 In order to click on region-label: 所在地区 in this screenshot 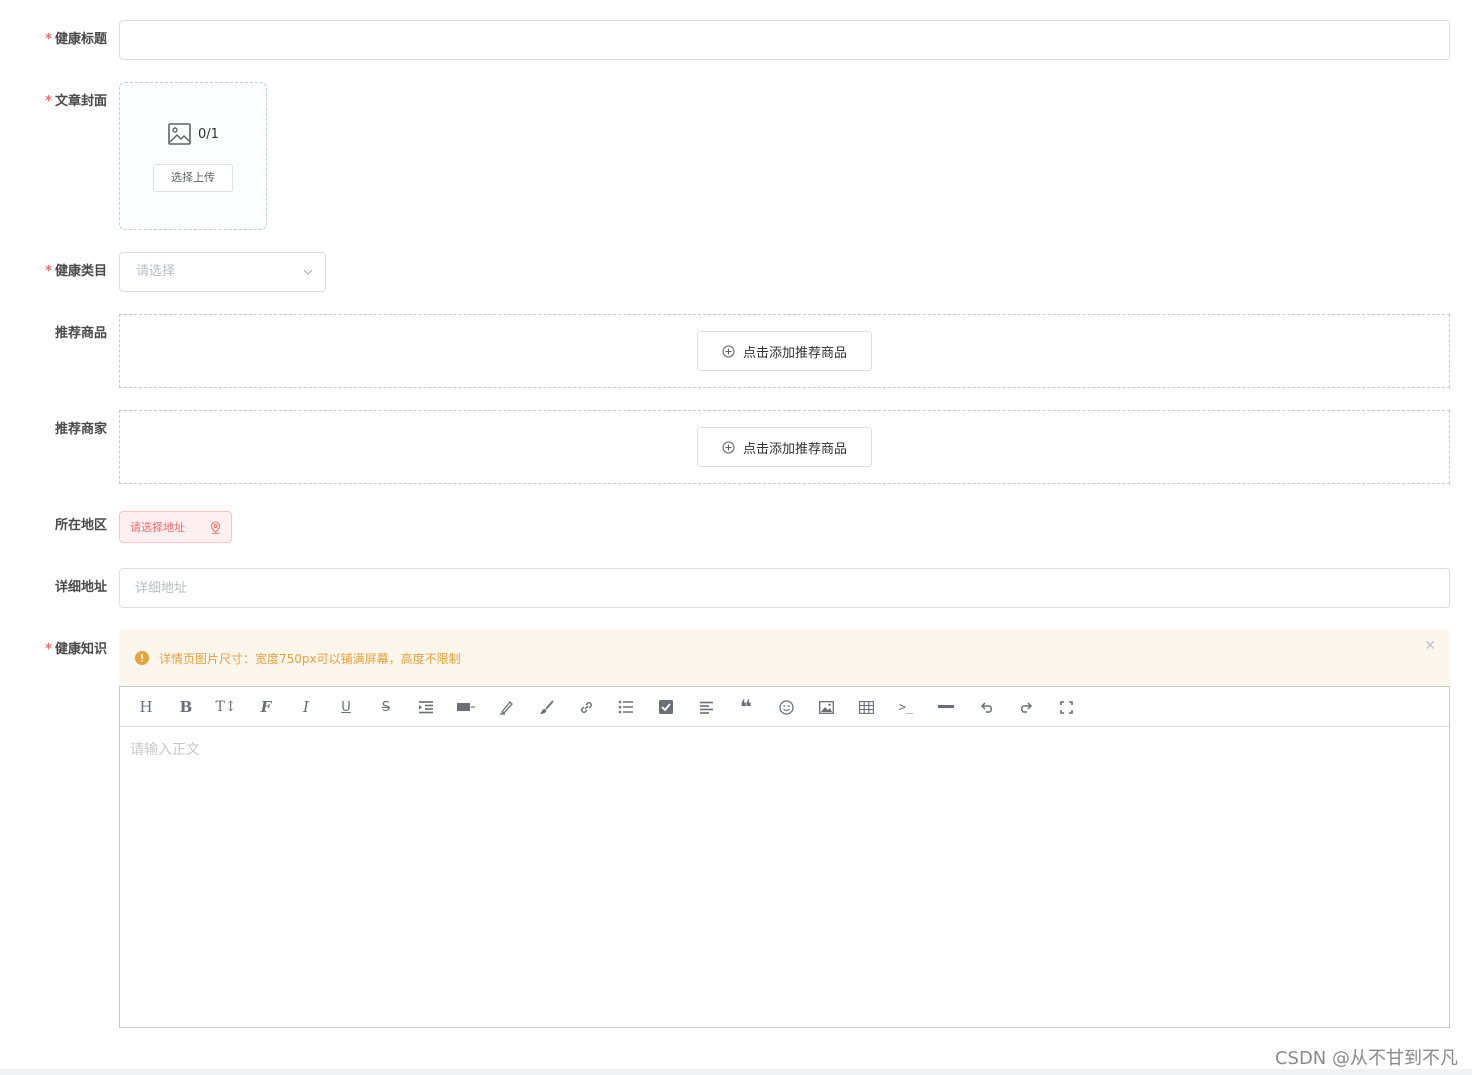, I will do `click(80, 525)`.